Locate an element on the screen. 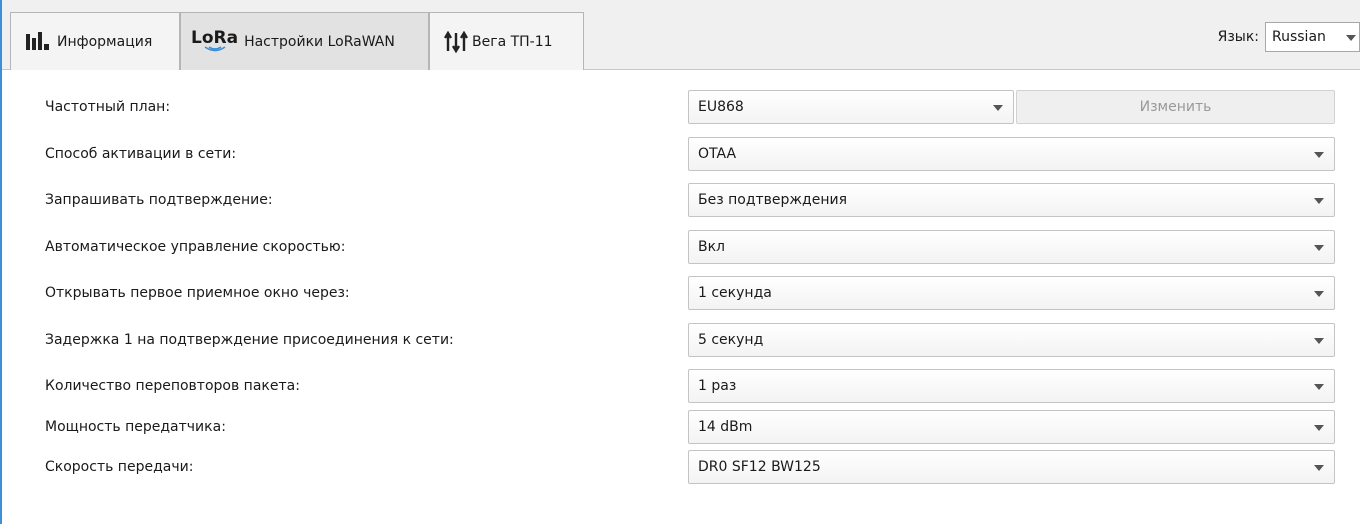 The width and height of the screenshot is (1360, 524). dropdown-value: EU868 is located at coordinates (721, 107).